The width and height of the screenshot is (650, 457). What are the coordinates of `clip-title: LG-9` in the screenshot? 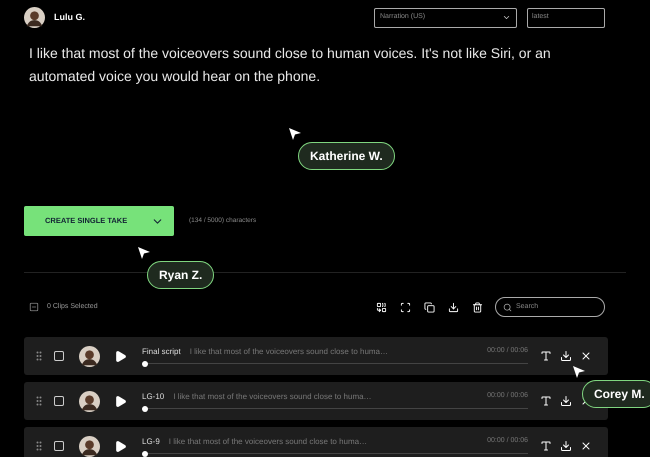 It's located at (151, 442).